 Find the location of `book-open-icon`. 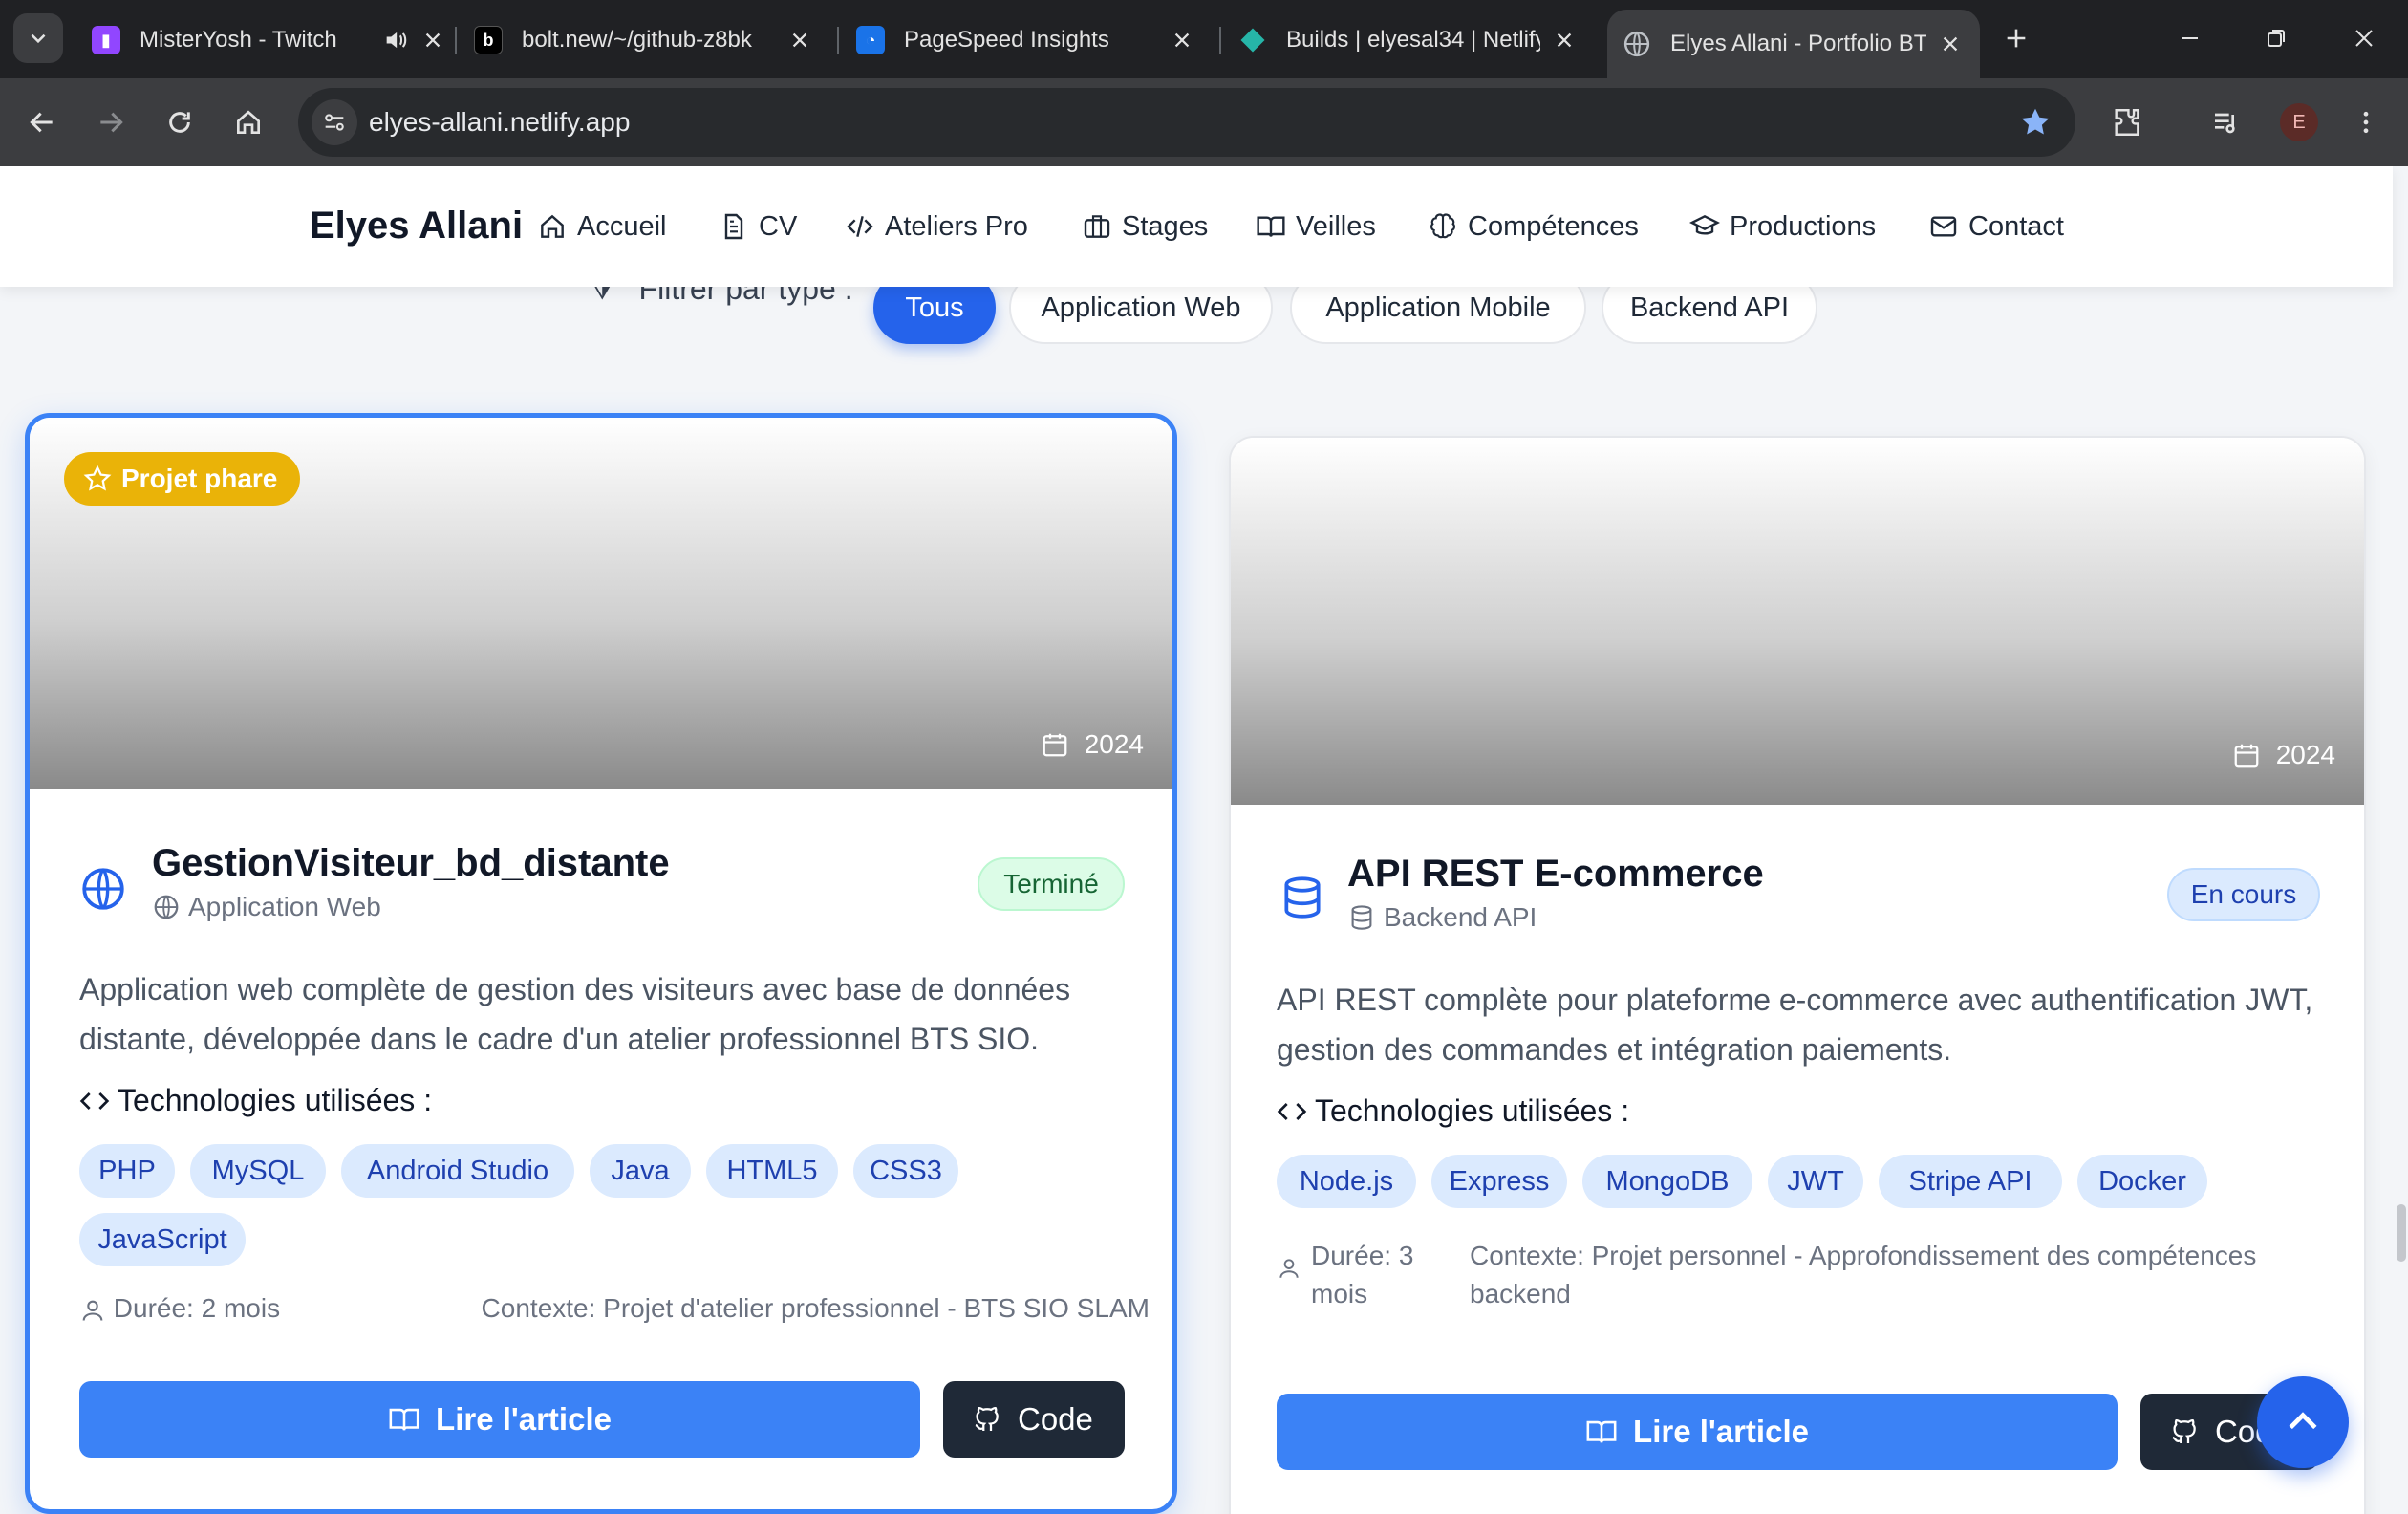

book-open-icon is located at coordinates (1602, 1431).